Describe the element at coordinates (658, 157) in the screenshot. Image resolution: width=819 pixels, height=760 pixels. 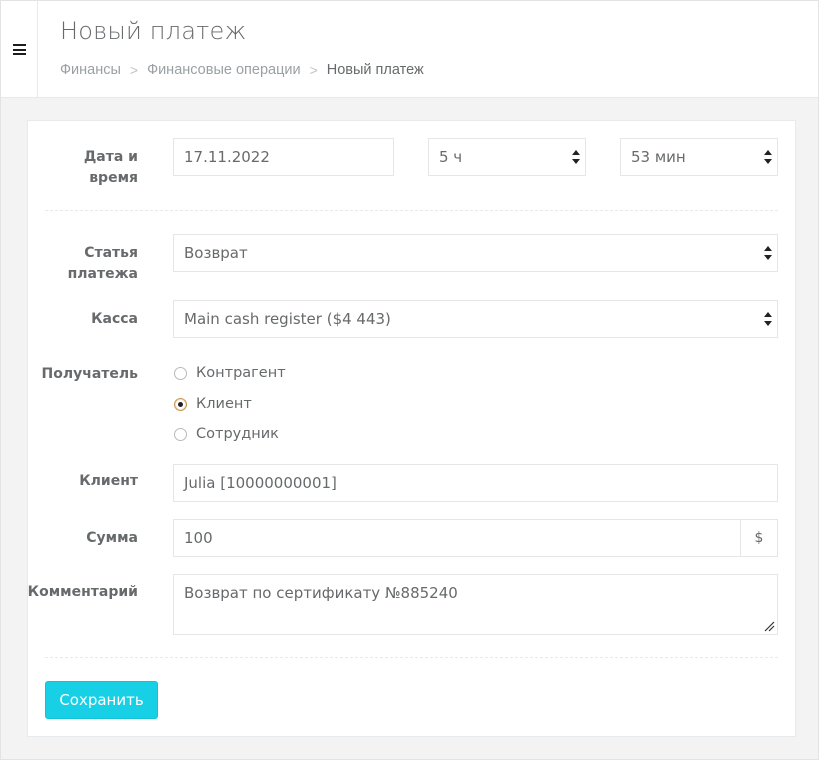
I see `minute-value: 53 мин` at that location.